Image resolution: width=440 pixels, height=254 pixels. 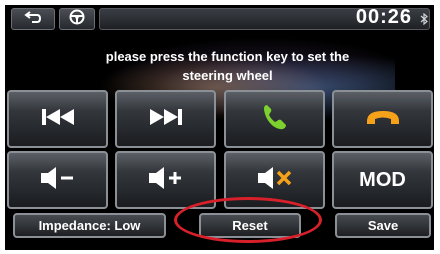 I want to click on impedance-button: Impedance: Low, so click(x=89, y=225).